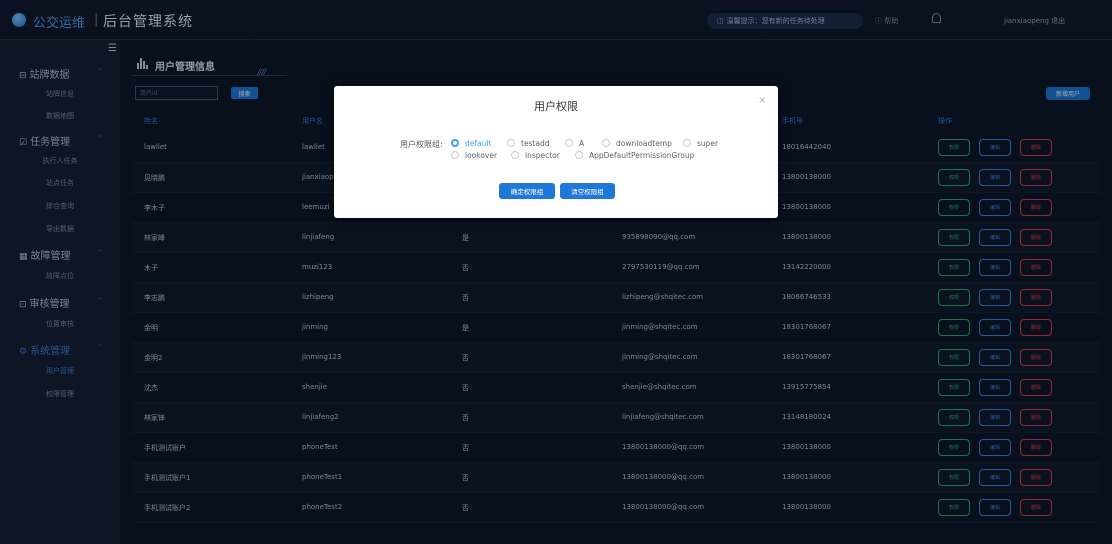  I want to click on cell-name: 林家锋, so click(154, 418).